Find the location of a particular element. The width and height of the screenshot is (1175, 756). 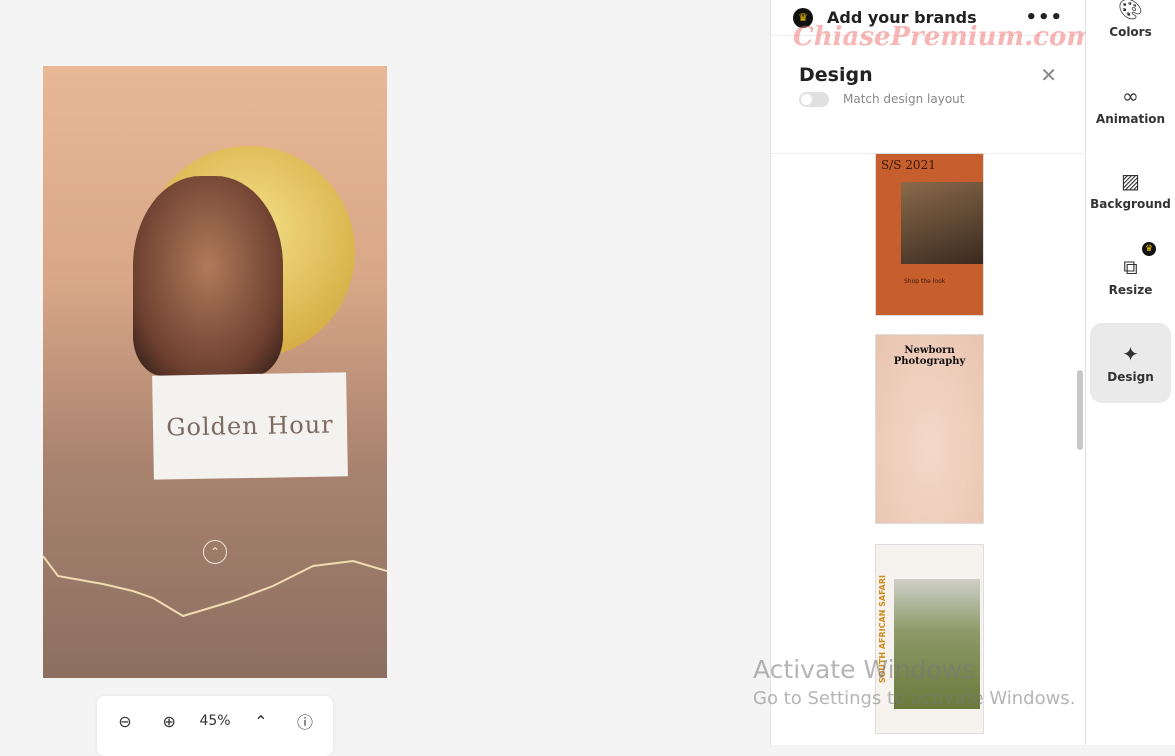

rail-label: Background is located at coordinates (1130, 204).